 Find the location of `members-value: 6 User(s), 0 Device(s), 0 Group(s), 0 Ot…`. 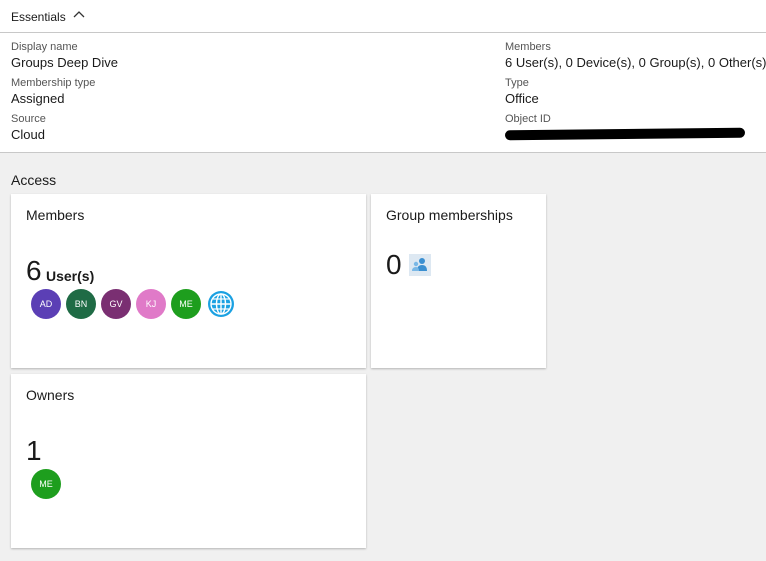

members-value: 6 User(s), 0 Device(s), 0 Group(s), 0 Ot… is located at coordinates (635, 62).